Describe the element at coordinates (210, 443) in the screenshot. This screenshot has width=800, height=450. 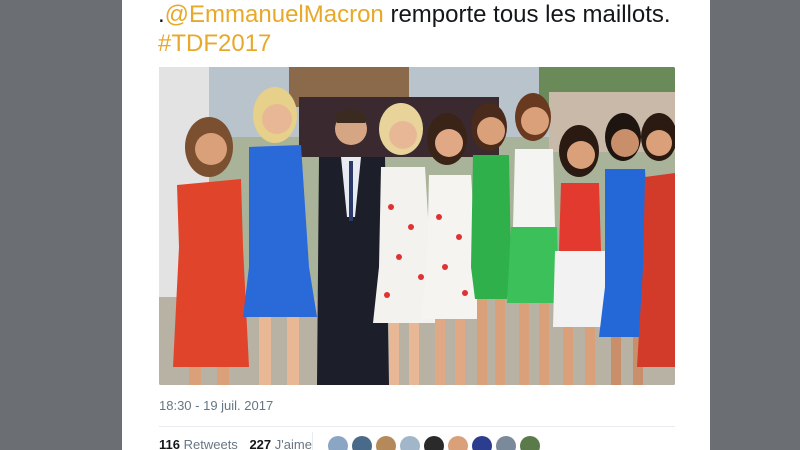
I see `retweets-label: Retweets` at that location.